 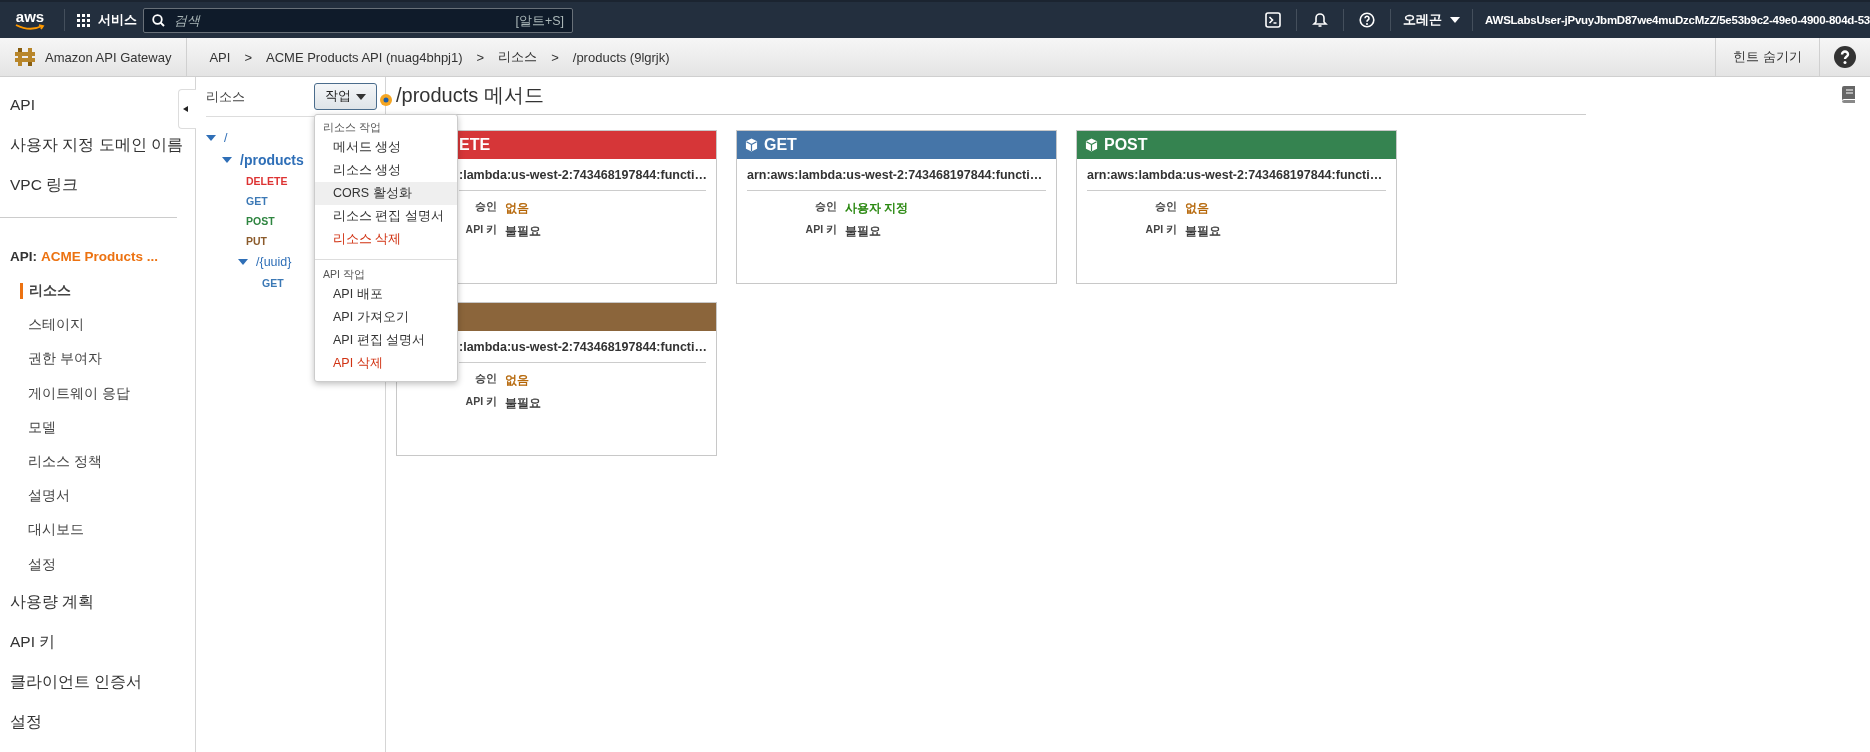 What do you see at coordinates (96, 145) in the screenshot?
I see `nav-link: 사용자 지정 도메인 이름` at bounding box center [96, 145].